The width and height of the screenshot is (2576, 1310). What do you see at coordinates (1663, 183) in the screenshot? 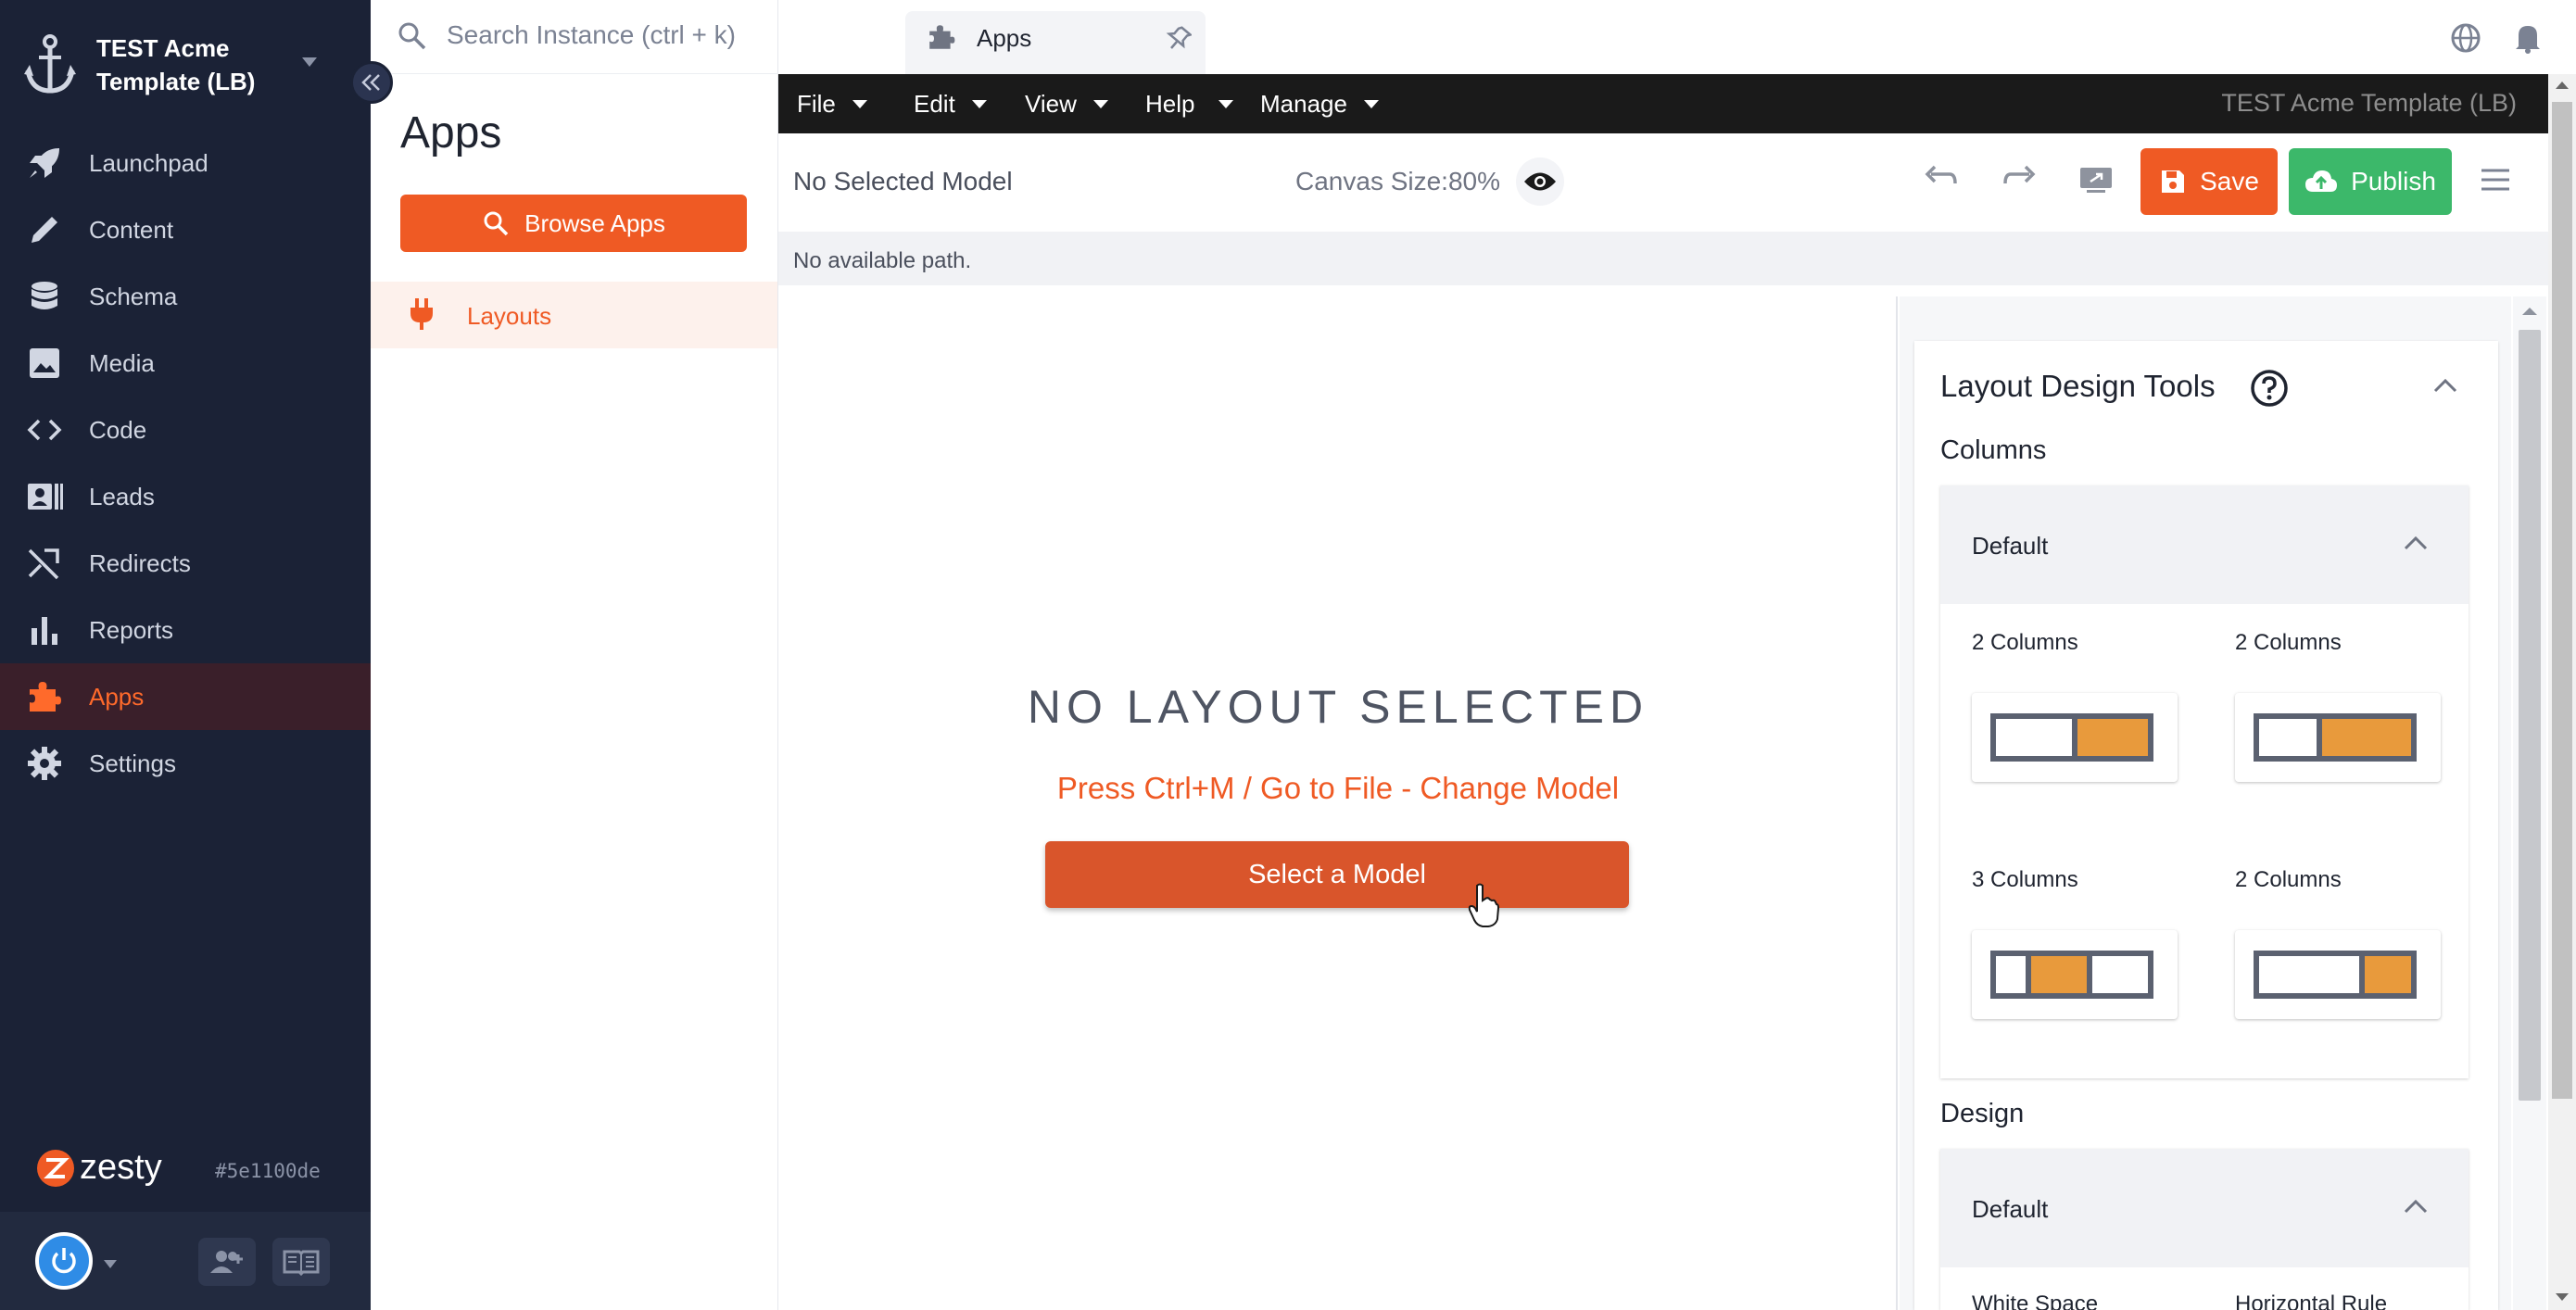
I see `editor-toolbar` at bounding box center [1663, 183].